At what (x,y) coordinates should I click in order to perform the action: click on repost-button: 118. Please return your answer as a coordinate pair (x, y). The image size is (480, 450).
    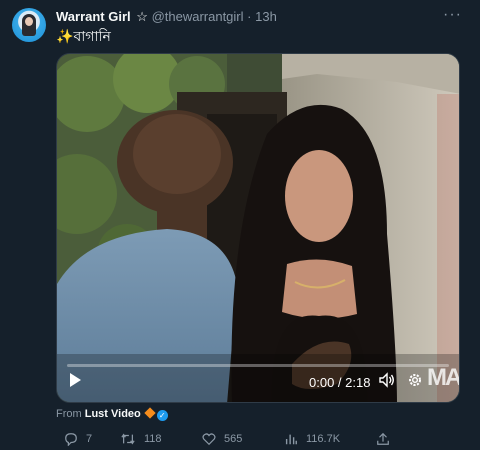
    Looking at the image, I should click on (141, 439).